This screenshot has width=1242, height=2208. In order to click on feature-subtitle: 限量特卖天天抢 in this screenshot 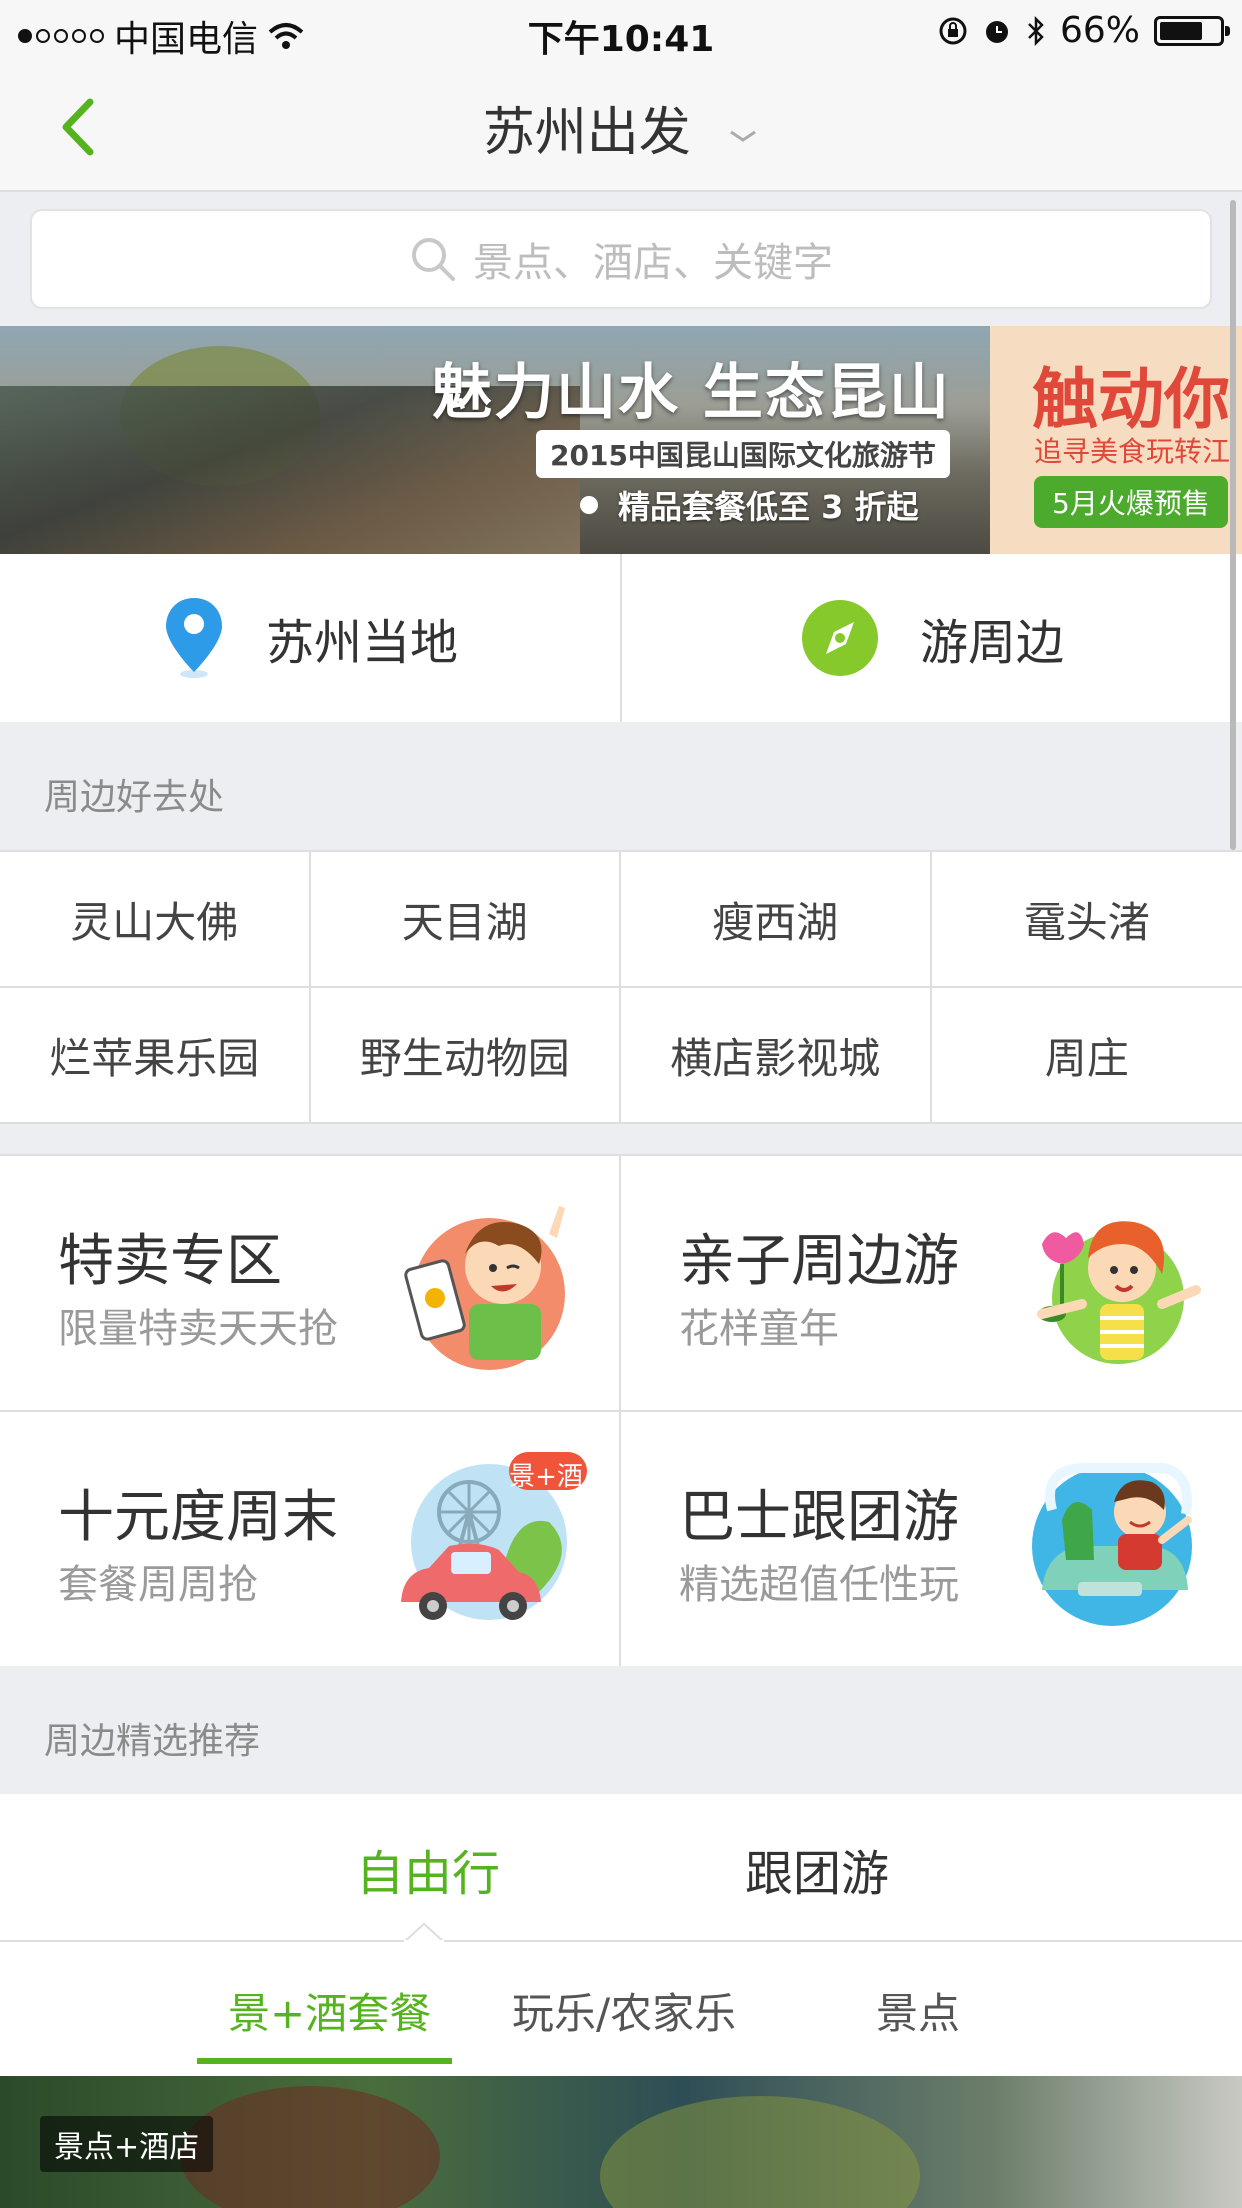, I will do `click(198, 1329)`.